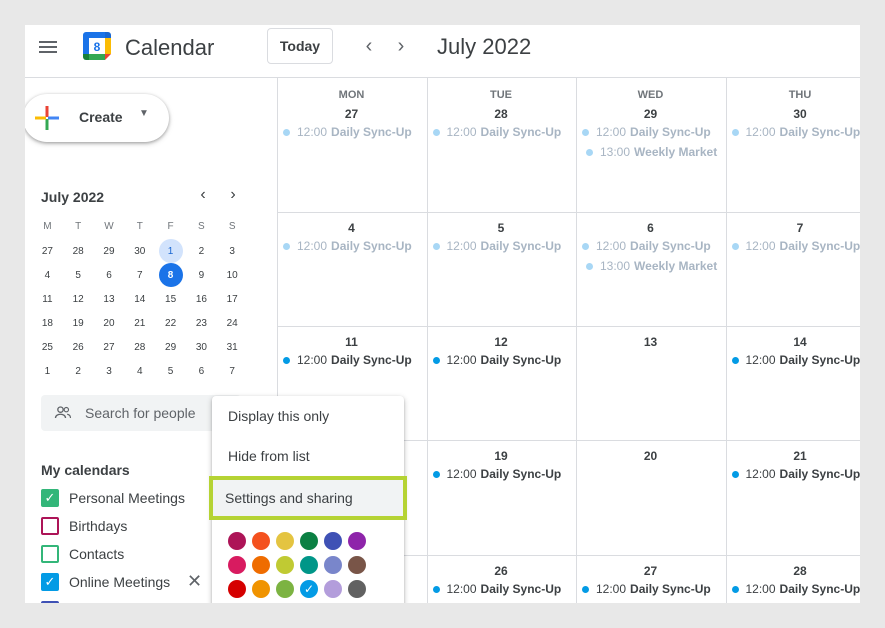 The height and width of the screenshot is (628, 885). I want to click on mini-day: 6, so click(201, 371).